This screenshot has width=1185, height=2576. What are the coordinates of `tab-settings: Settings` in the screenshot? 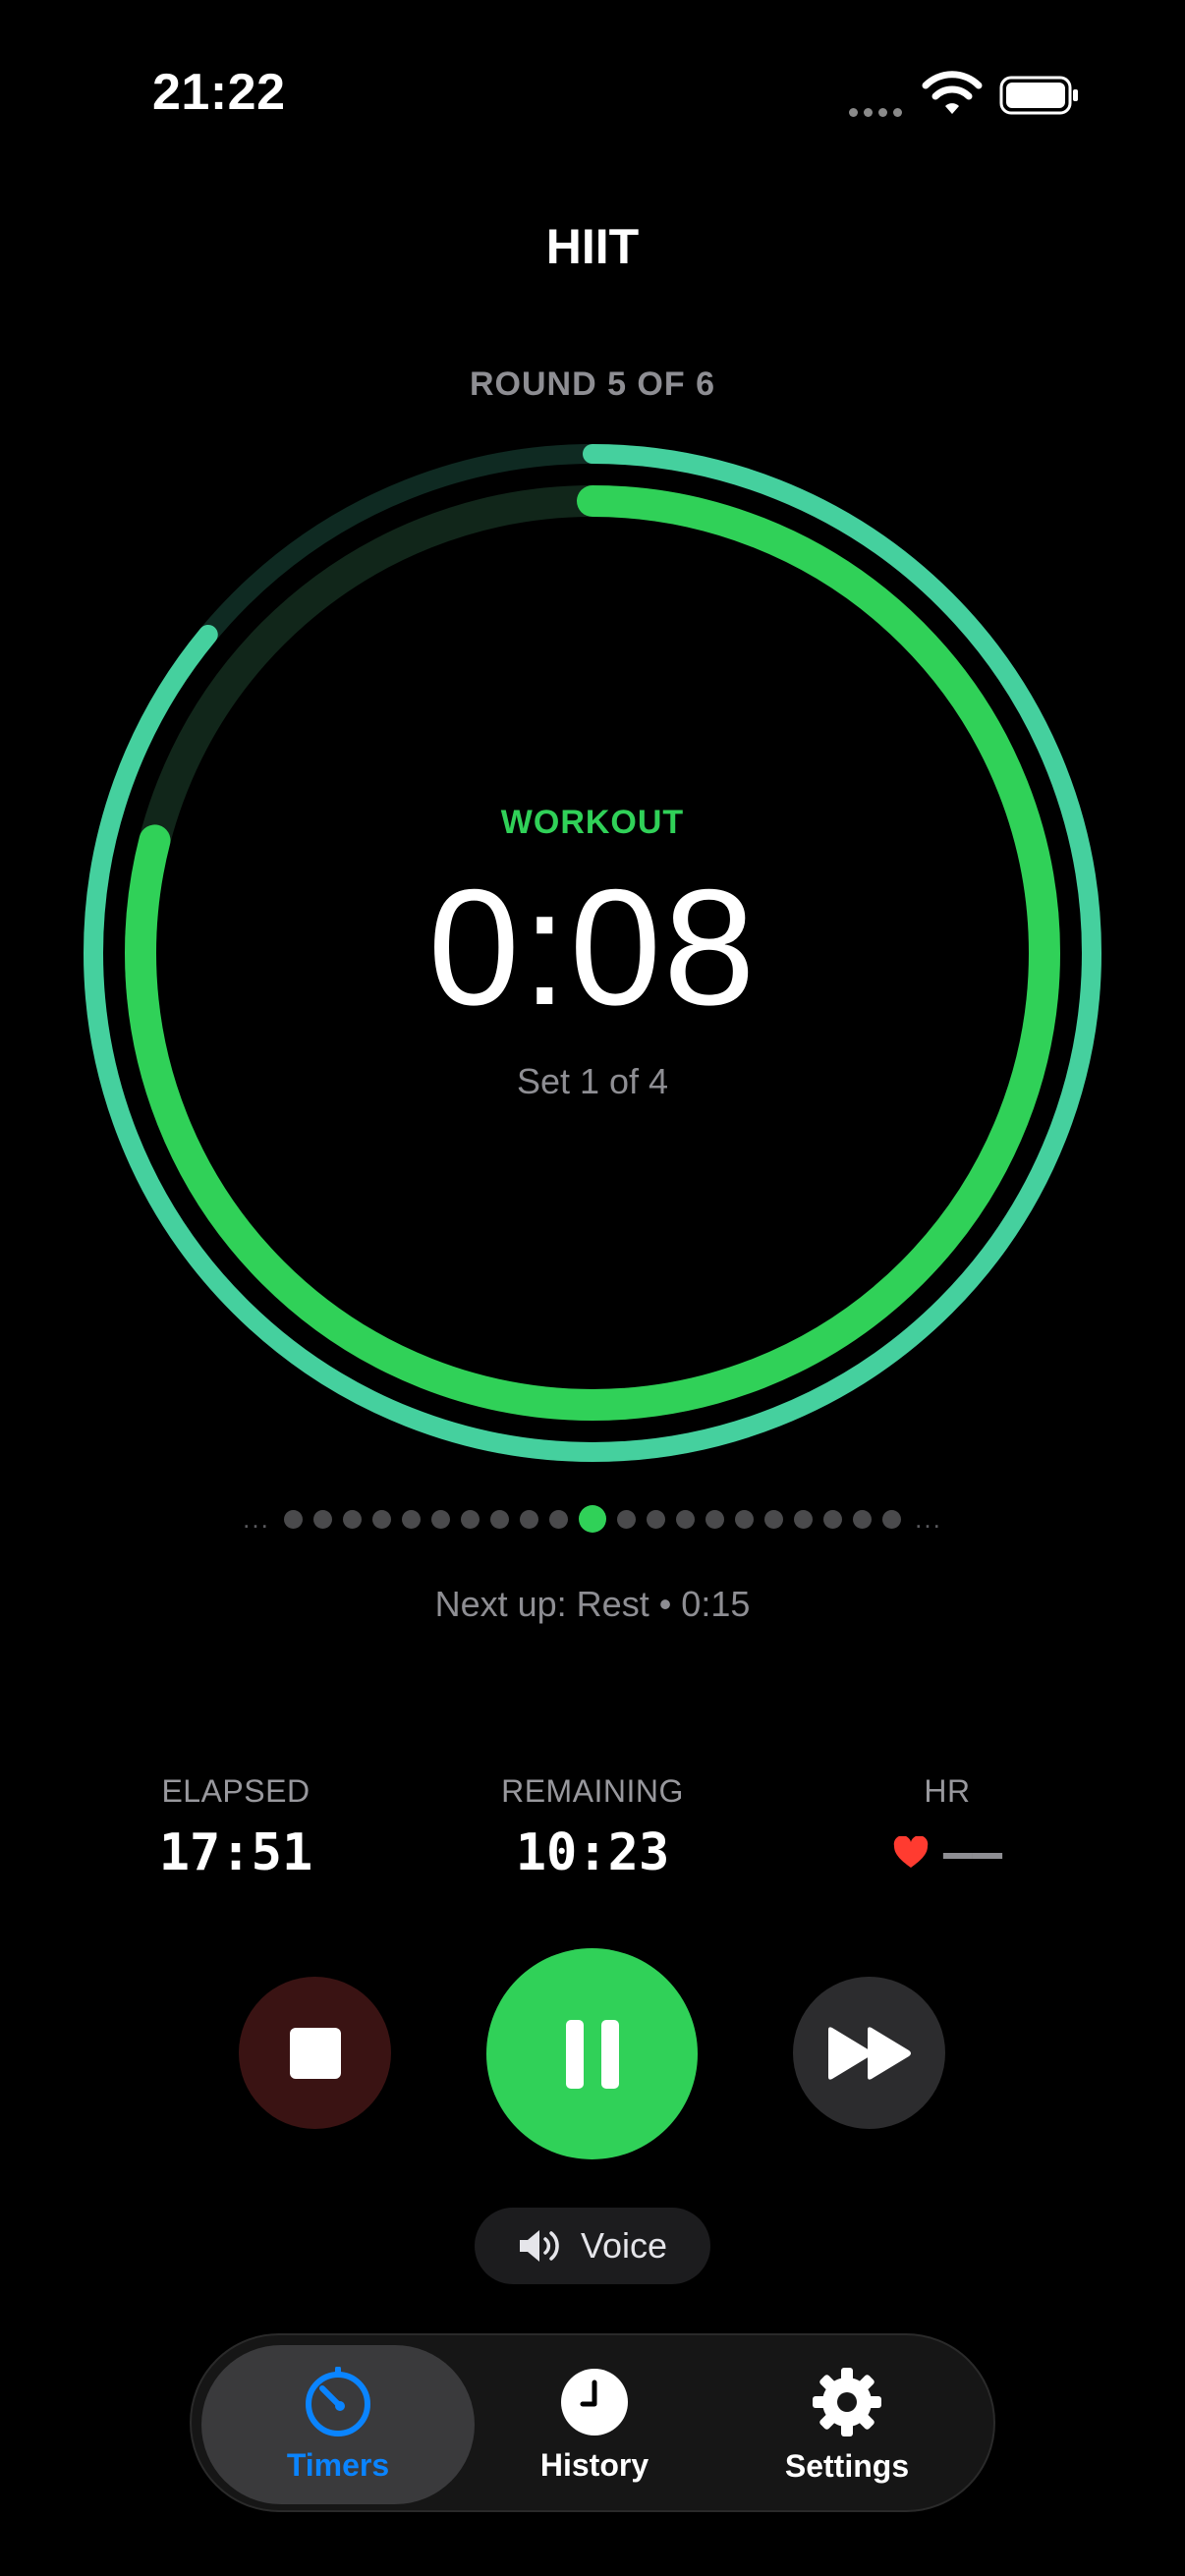 It's located at (847, 2424).